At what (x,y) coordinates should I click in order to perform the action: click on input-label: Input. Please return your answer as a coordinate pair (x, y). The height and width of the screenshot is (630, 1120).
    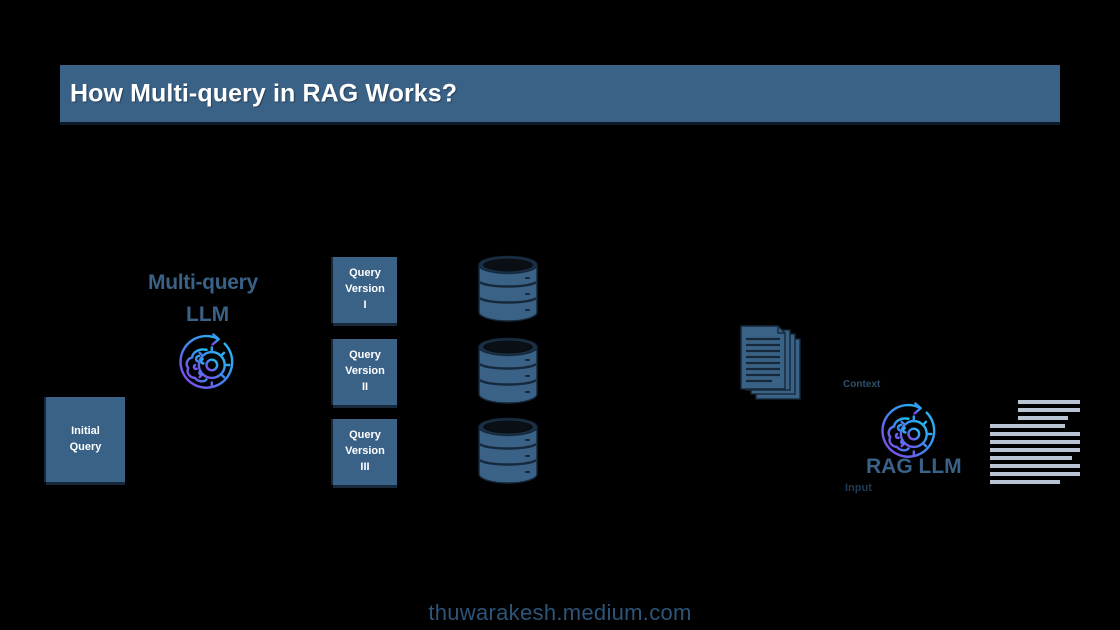
    Looking at the image, I should click on (858, 488).